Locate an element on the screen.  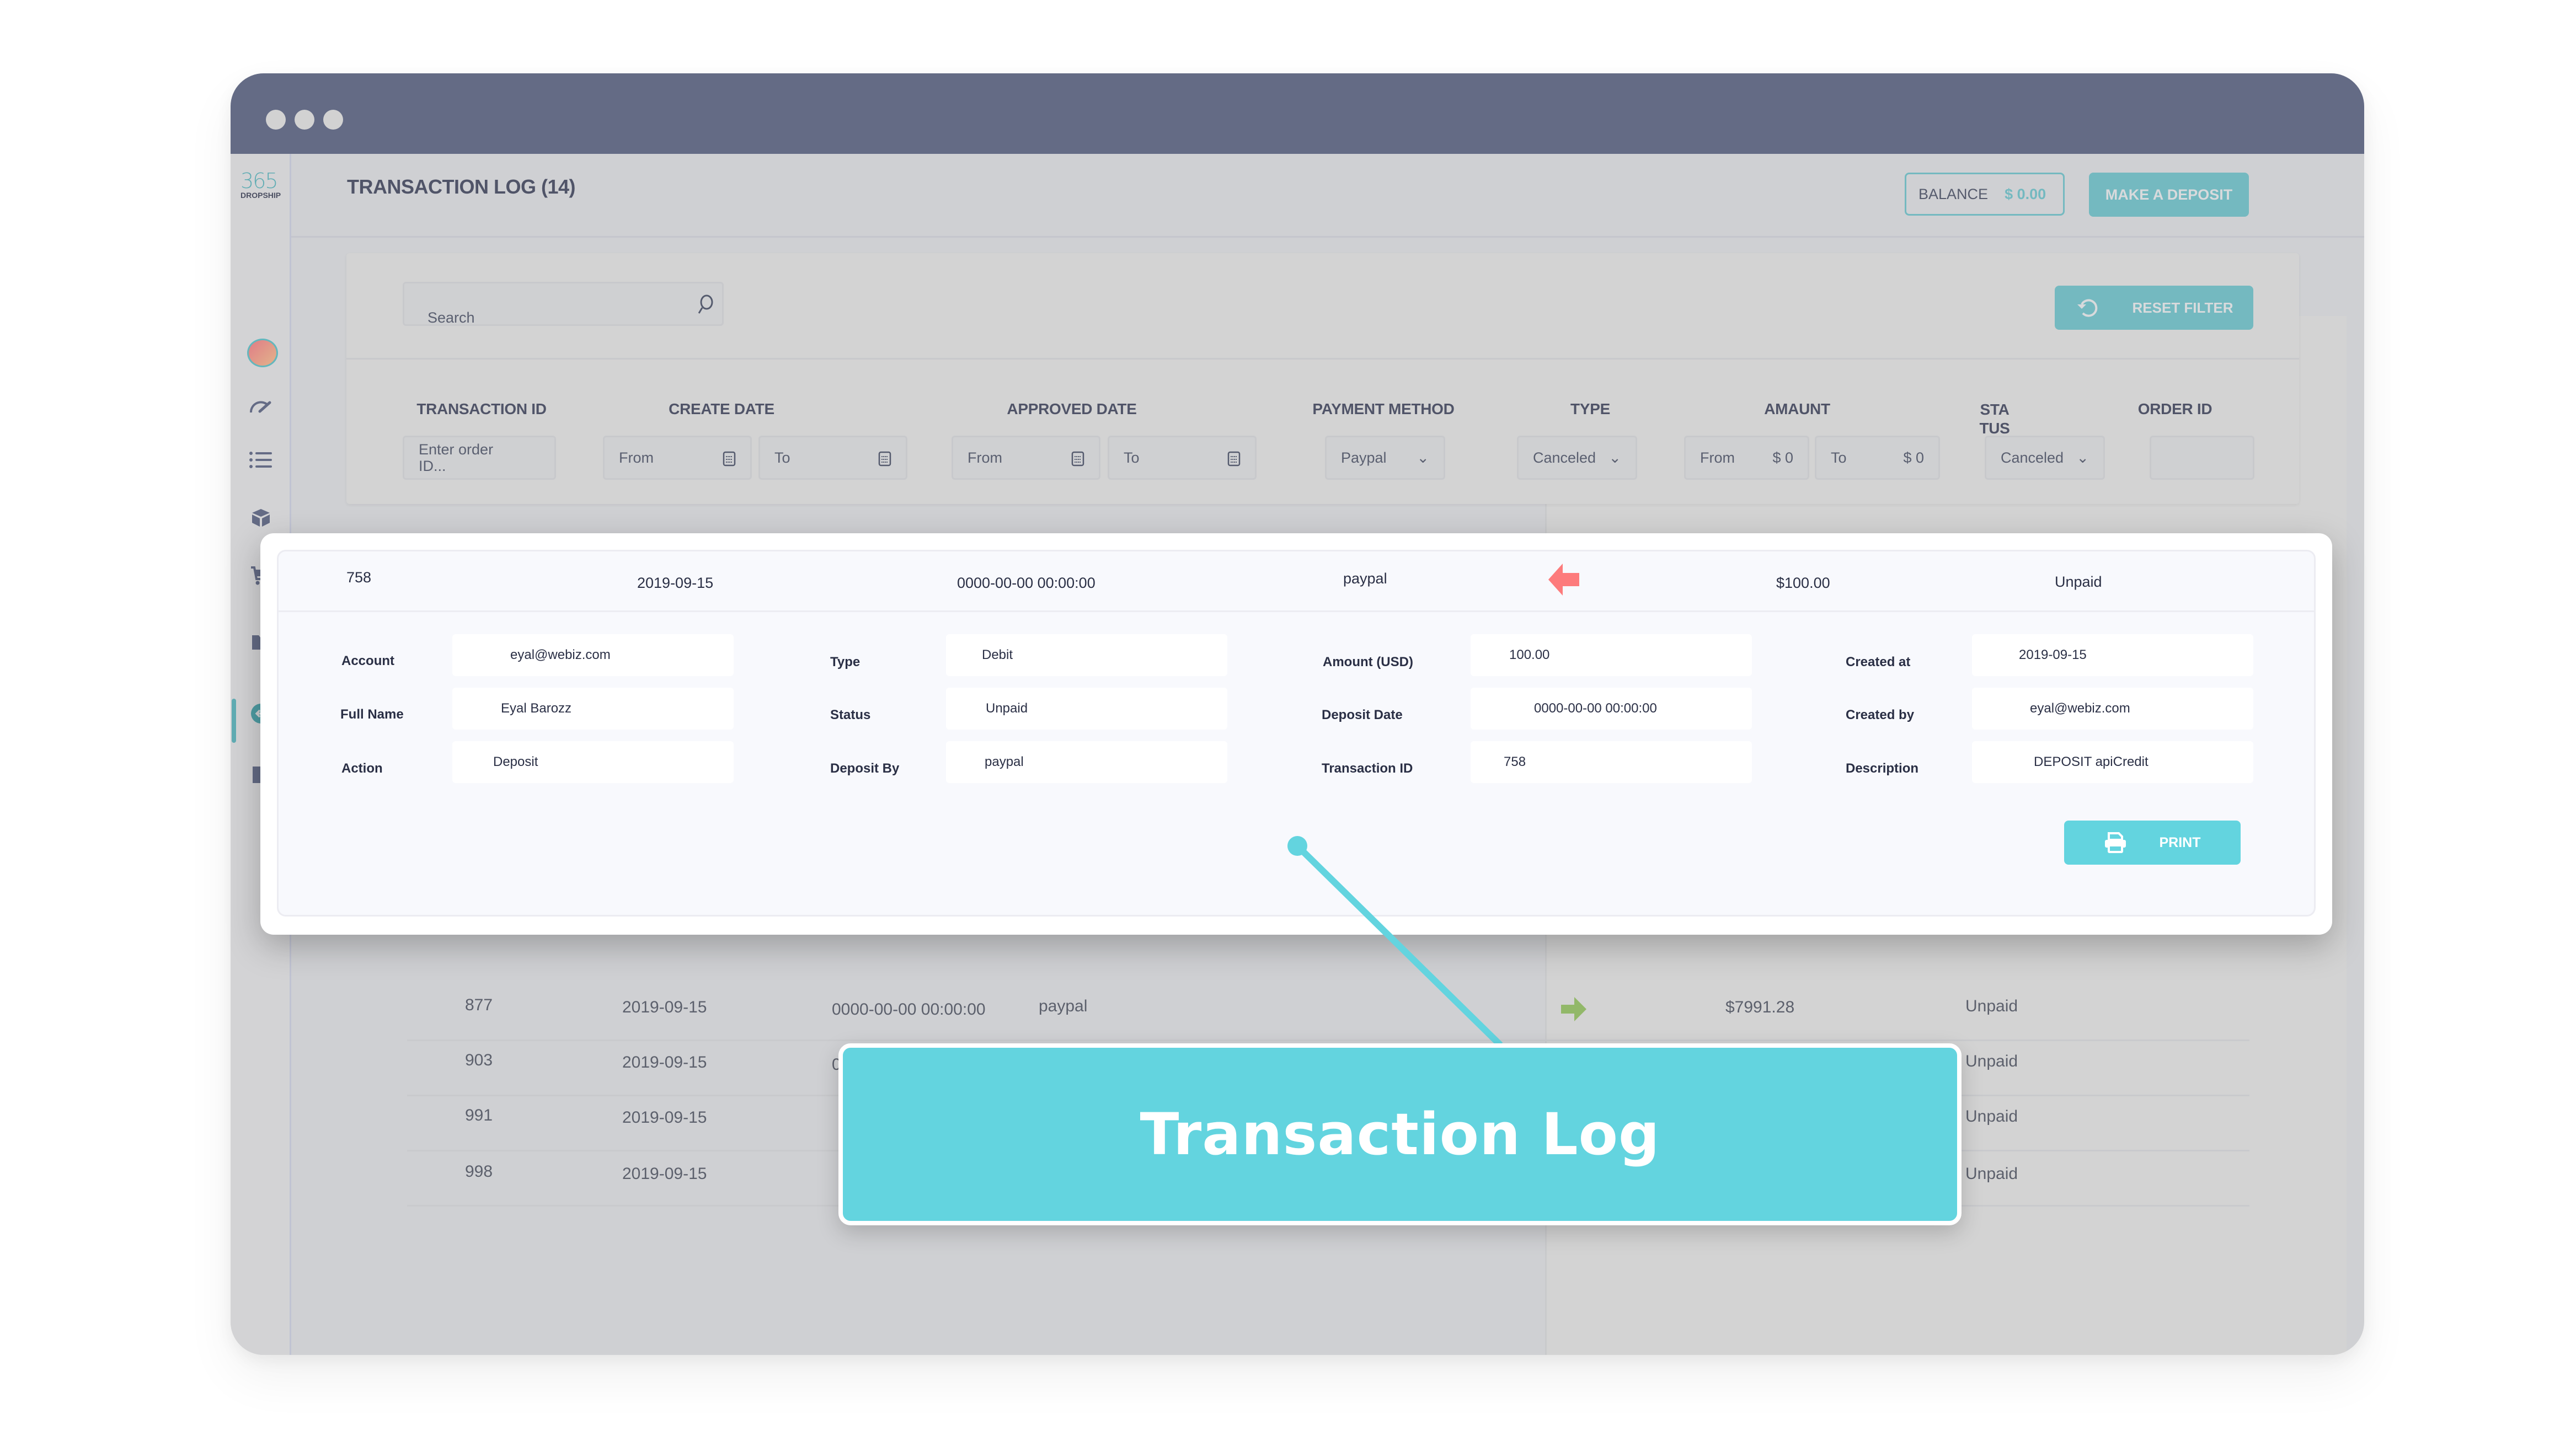
amount-to-label: To is located at coordinates (1839, 457).